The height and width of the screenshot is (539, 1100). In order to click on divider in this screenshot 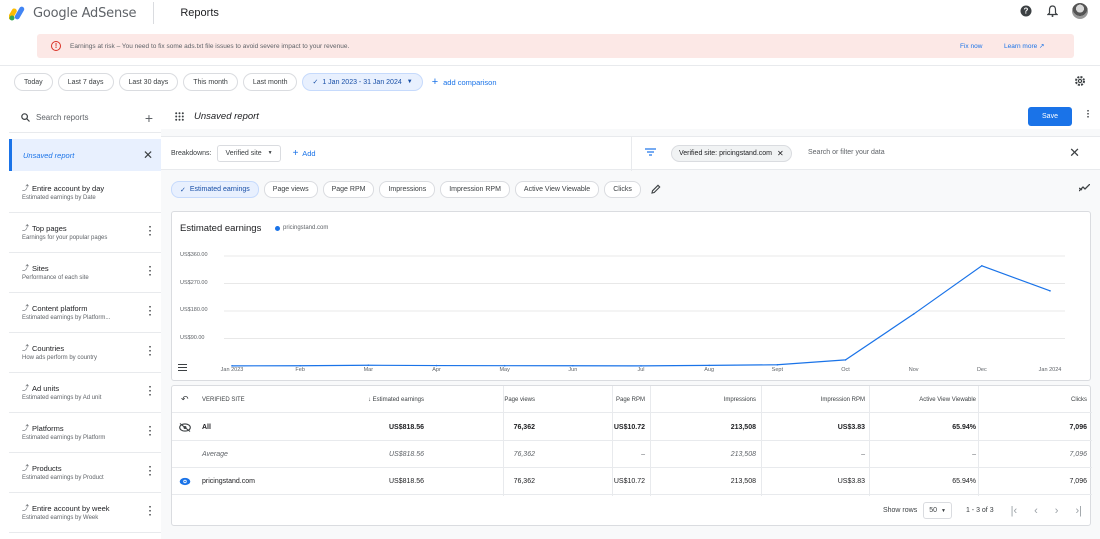, I will do `click(154, 13)`.